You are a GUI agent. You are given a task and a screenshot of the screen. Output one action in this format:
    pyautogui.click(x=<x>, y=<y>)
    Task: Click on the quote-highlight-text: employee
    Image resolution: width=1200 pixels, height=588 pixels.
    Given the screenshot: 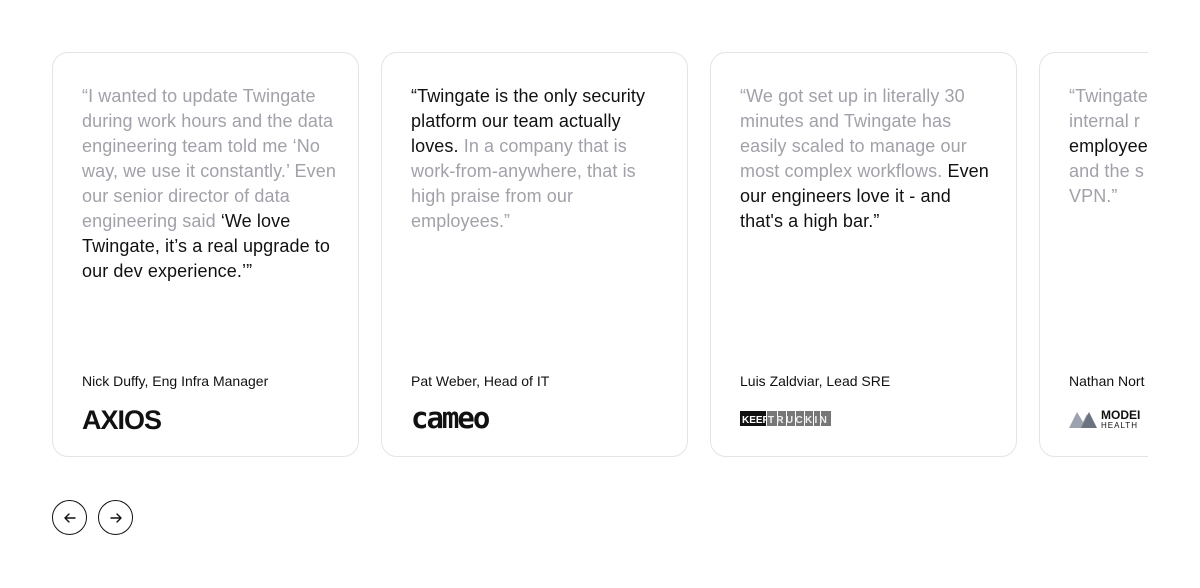 What is the action you would take?
    pyautogui.click(x=1108, y=146)
    